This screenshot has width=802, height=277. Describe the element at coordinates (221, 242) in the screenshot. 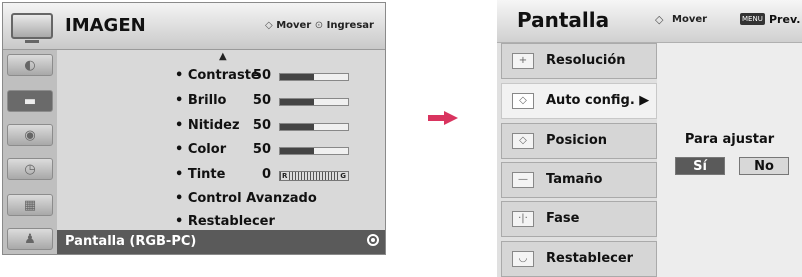

I see `menu-item-pantalla-selected: Pantalla (RGB-PC)` at that location.